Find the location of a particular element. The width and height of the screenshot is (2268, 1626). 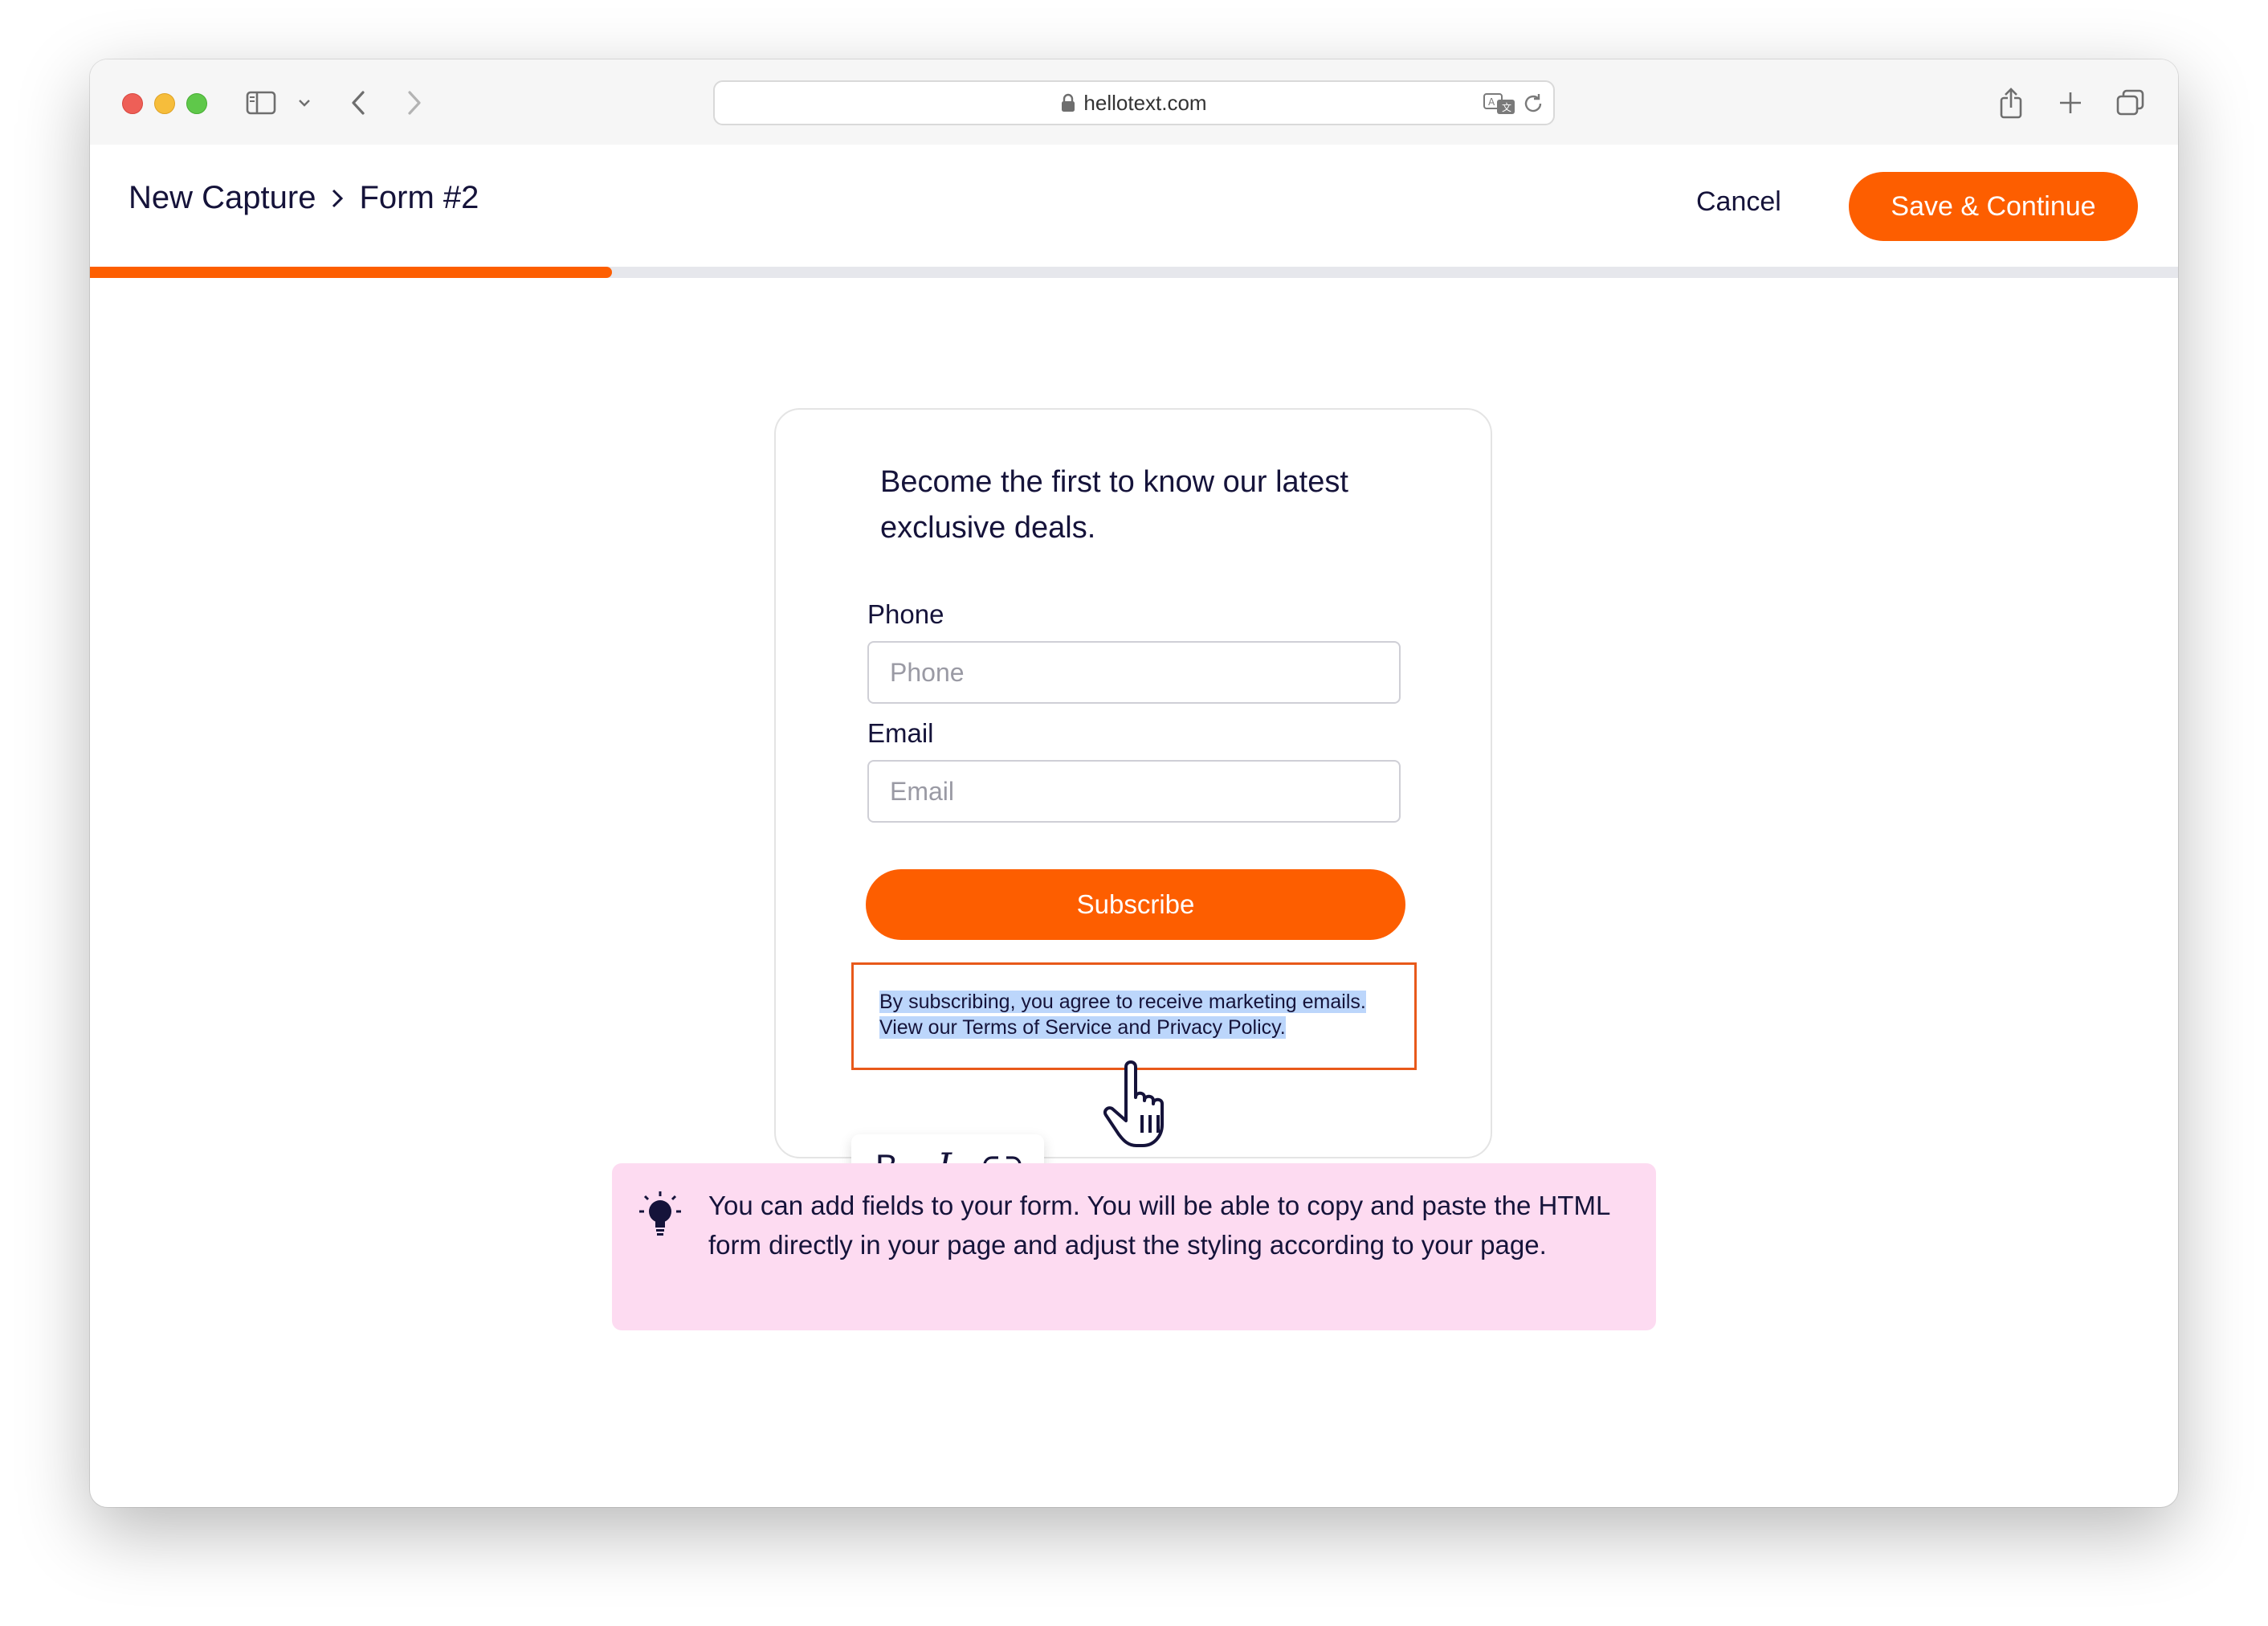

url-text: hellotext.com is located at coordinates (1145, 102).